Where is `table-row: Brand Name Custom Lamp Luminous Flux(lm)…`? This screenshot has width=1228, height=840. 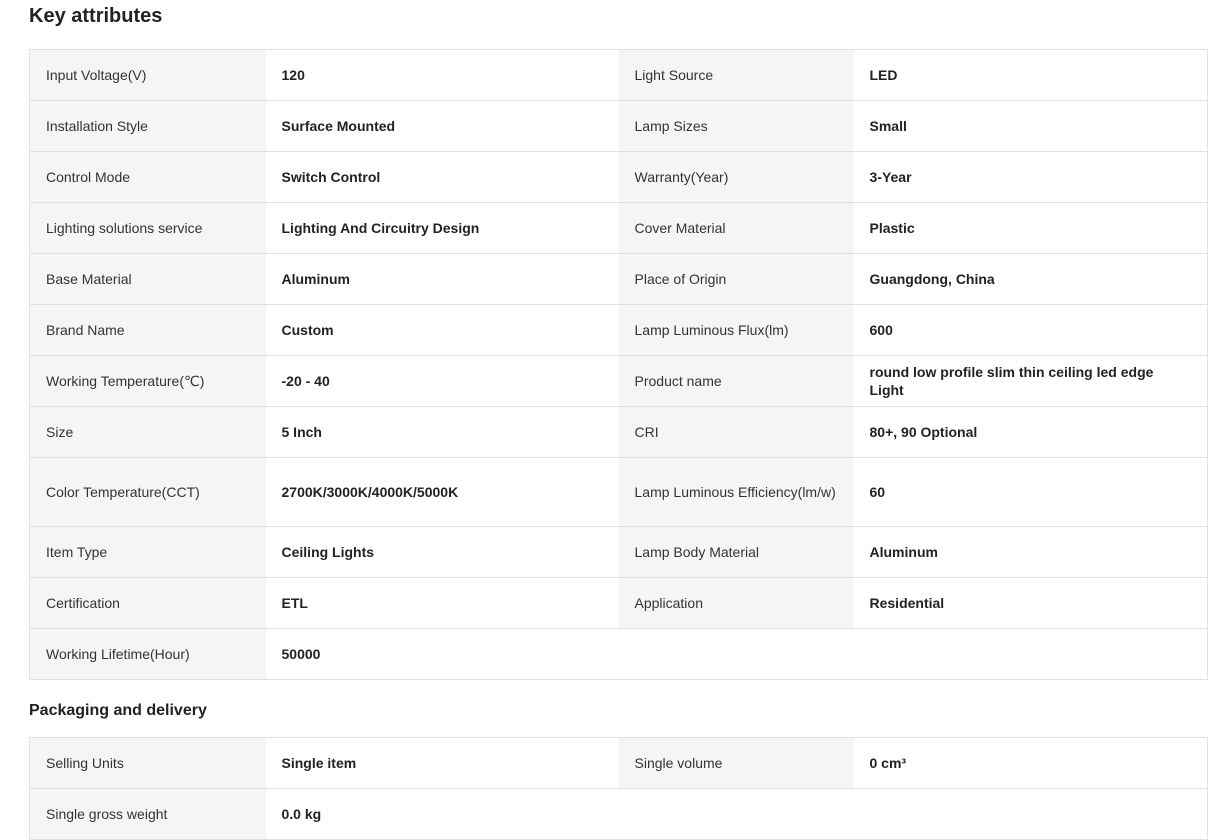 table-row: Brand Name Custom Lamp Luminous Flux(lm)… is located at coordinates (618, 330).